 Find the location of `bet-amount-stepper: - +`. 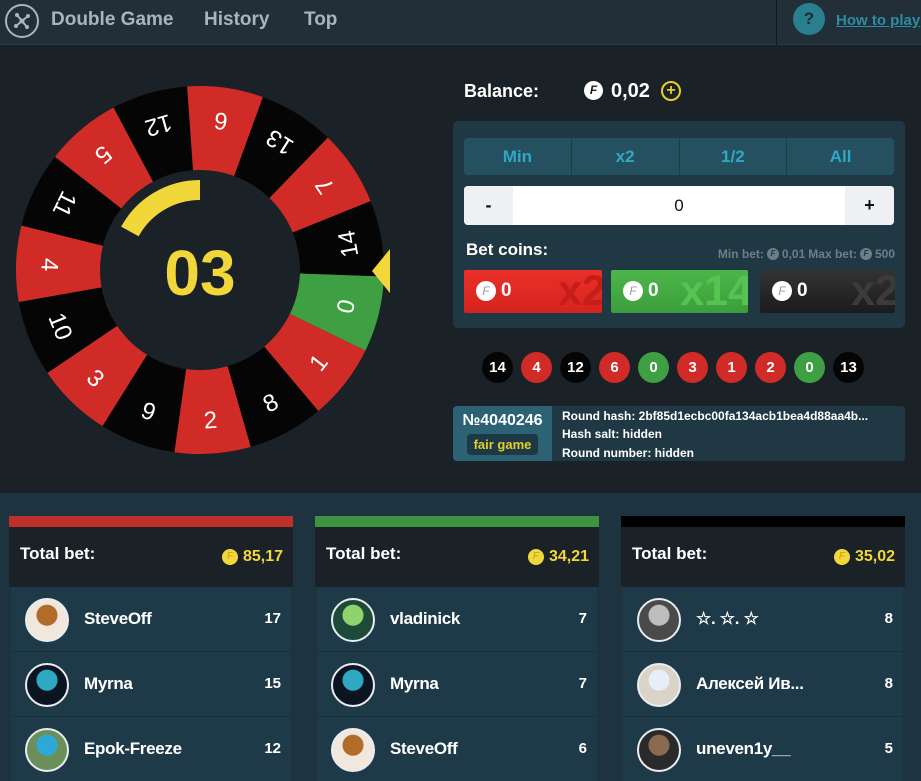

bet-amount-stepper: - + is located at coordinates (679, 205).